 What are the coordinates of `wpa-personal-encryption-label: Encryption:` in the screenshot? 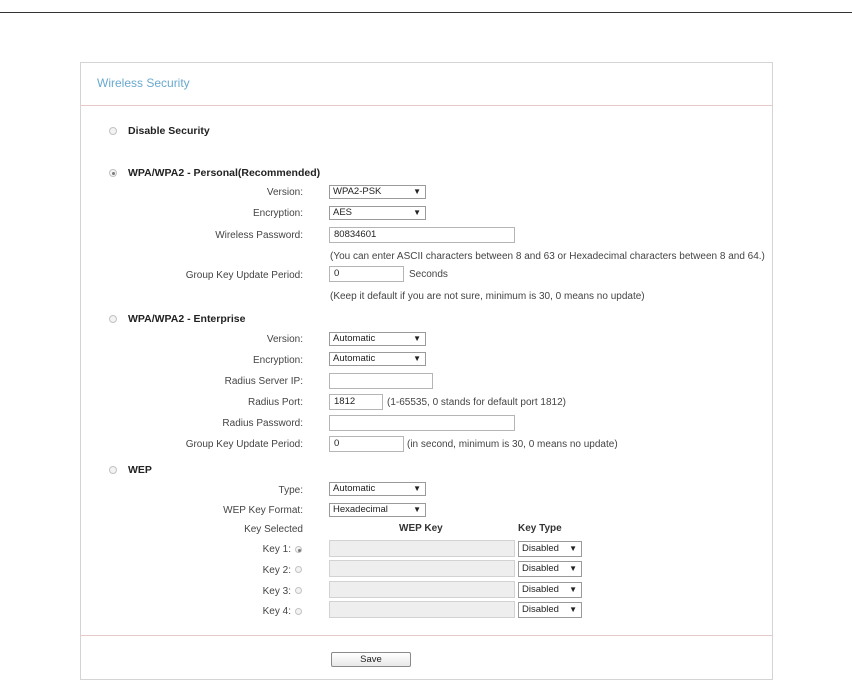 It's located at (277, 213).